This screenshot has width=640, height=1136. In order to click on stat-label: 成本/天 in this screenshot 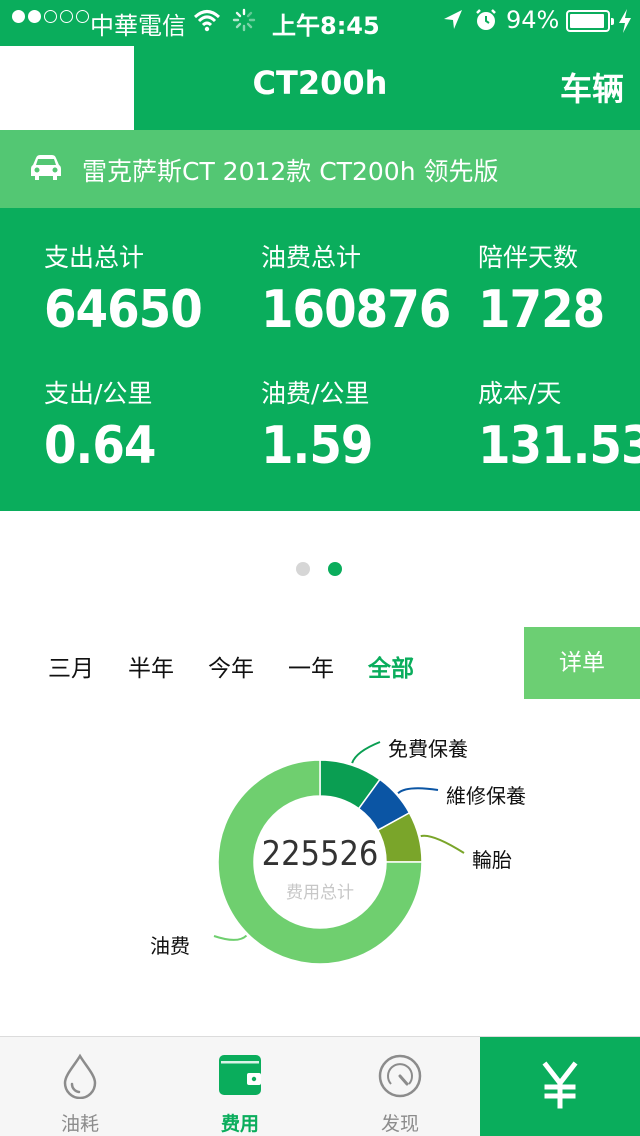, I will do `click(520, 393)`.